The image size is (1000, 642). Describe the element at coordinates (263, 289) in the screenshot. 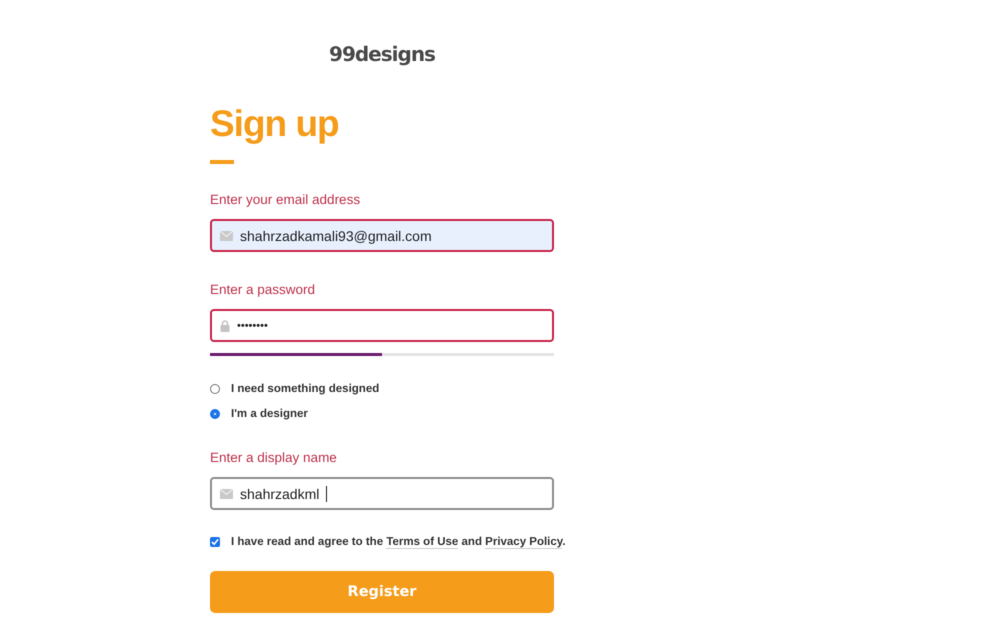

I see `field-label: Enter a password` at that location.